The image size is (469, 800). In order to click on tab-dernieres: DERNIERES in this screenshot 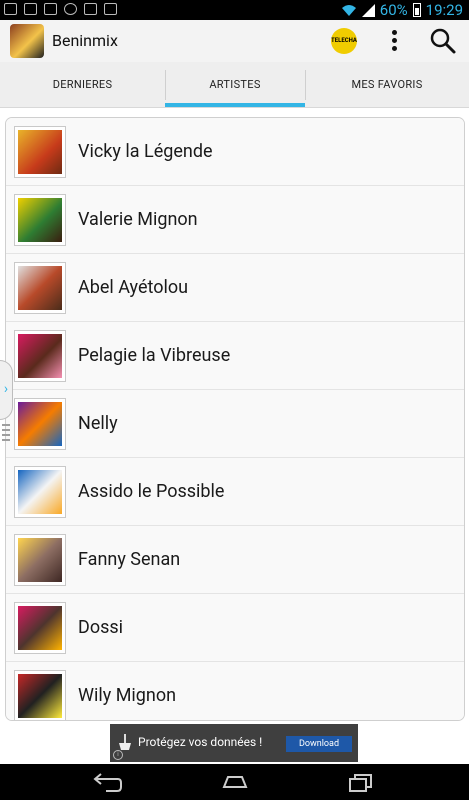, I will do `click(82, 84)`.